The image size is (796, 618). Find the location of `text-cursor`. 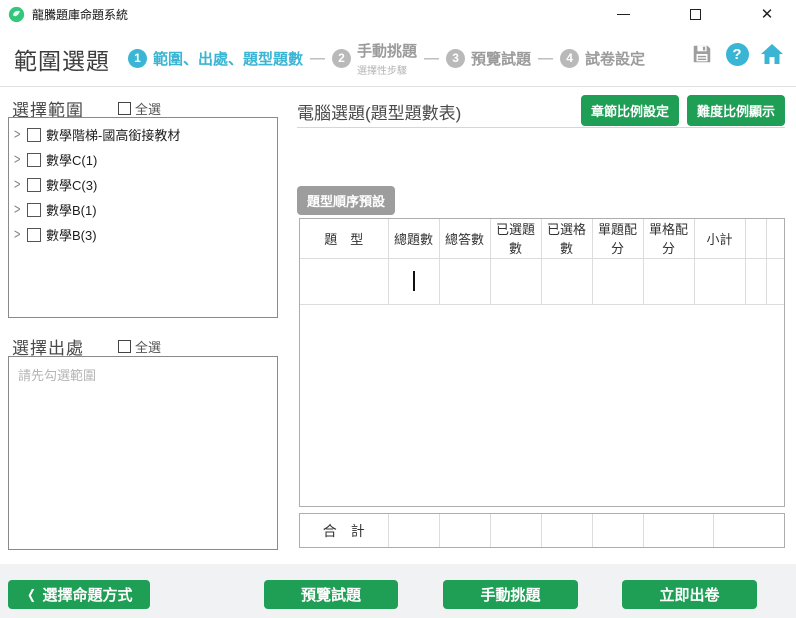

text-cursor is located at coordinates (413, 281).